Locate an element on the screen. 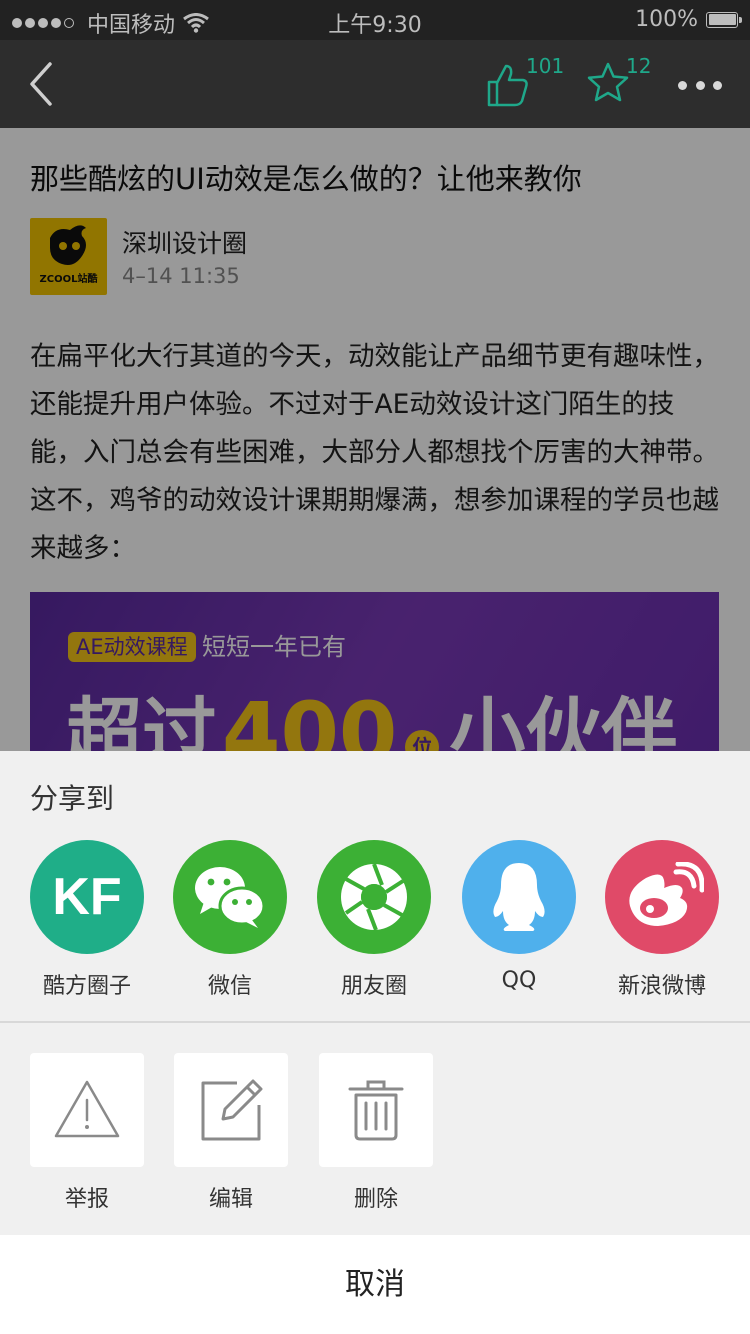 The image size is (750, 1334). share-label-wechat: 微信 is located at coordinates (229, 986).